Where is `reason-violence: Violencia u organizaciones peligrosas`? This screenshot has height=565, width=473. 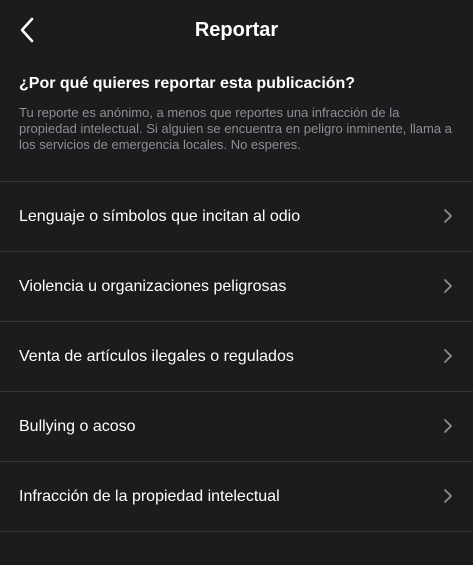 reason-violence: Violencia u organizaciones peligrosas is located at coordinates (236, 287).